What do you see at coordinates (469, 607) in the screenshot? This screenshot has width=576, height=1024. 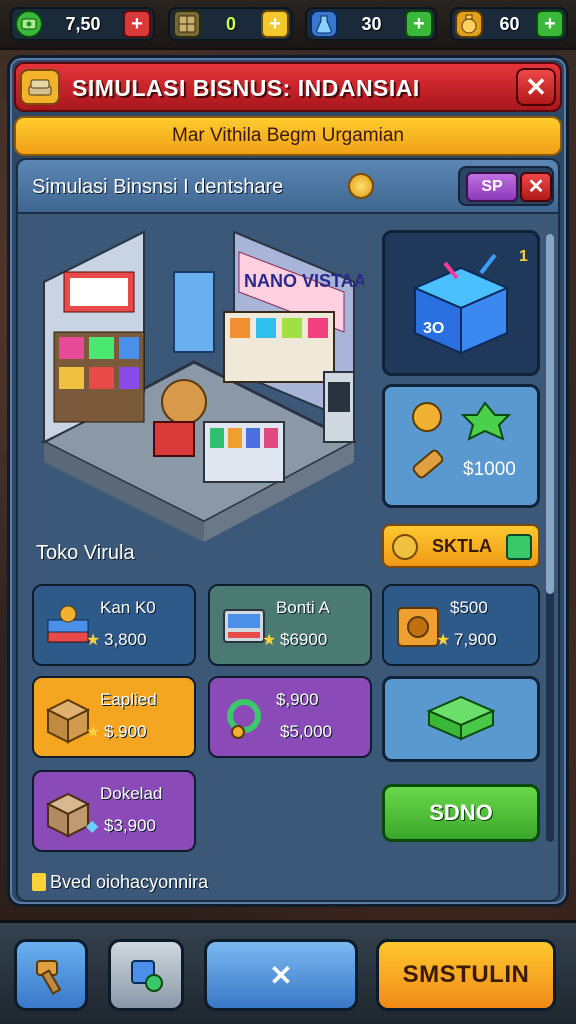 I see `item-name: $500` at bounding box center [469, 607].